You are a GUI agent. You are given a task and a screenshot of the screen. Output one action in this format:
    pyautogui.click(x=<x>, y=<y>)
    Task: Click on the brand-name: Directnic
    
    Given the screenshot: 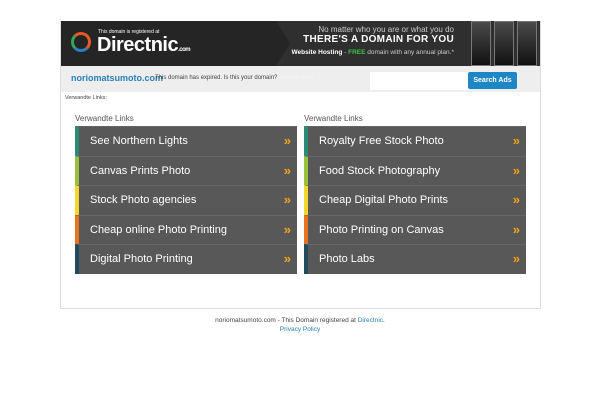 What is the action you would take?
    pyautogui.click(x=138, y=45)
    